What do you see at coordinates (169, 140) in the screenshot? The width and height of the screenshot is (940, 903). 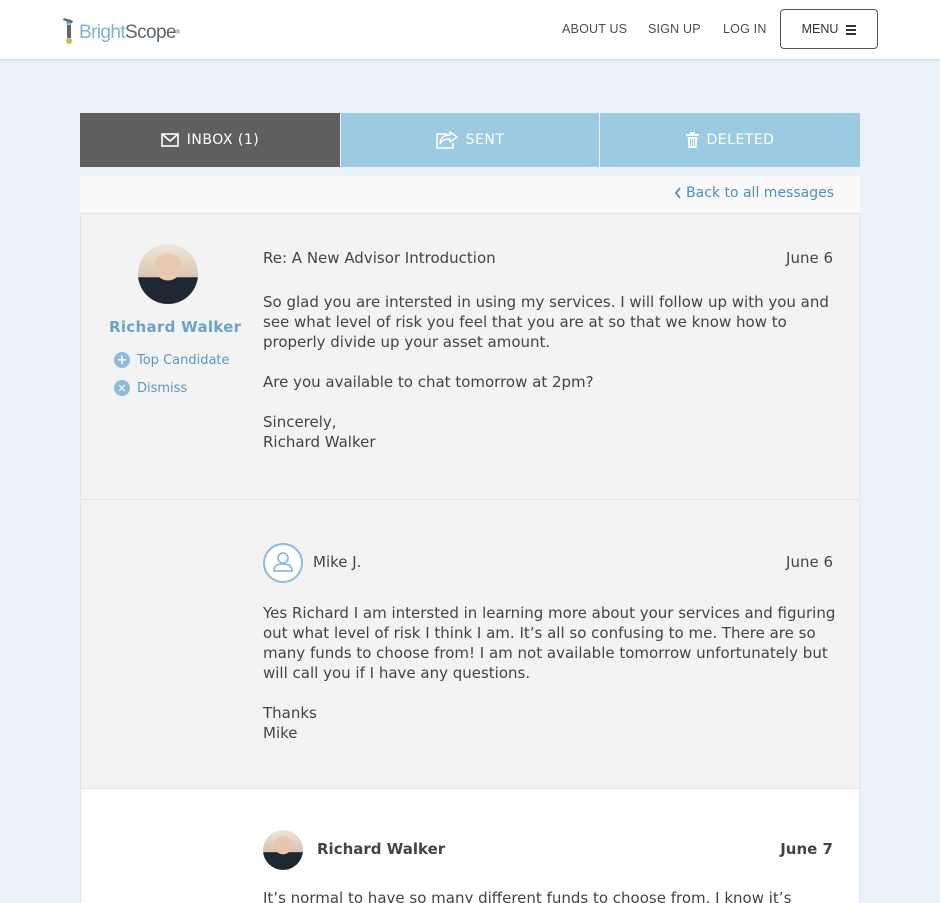 I see `envelope-icon` at bounding box center [169, 140].